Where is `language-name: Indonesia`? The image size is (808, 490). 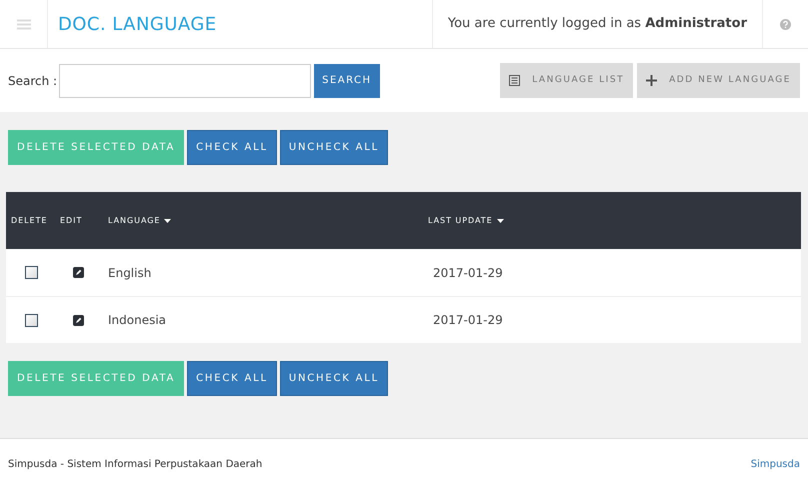
language-name: Indonesia is located at coordinates (137, 320).